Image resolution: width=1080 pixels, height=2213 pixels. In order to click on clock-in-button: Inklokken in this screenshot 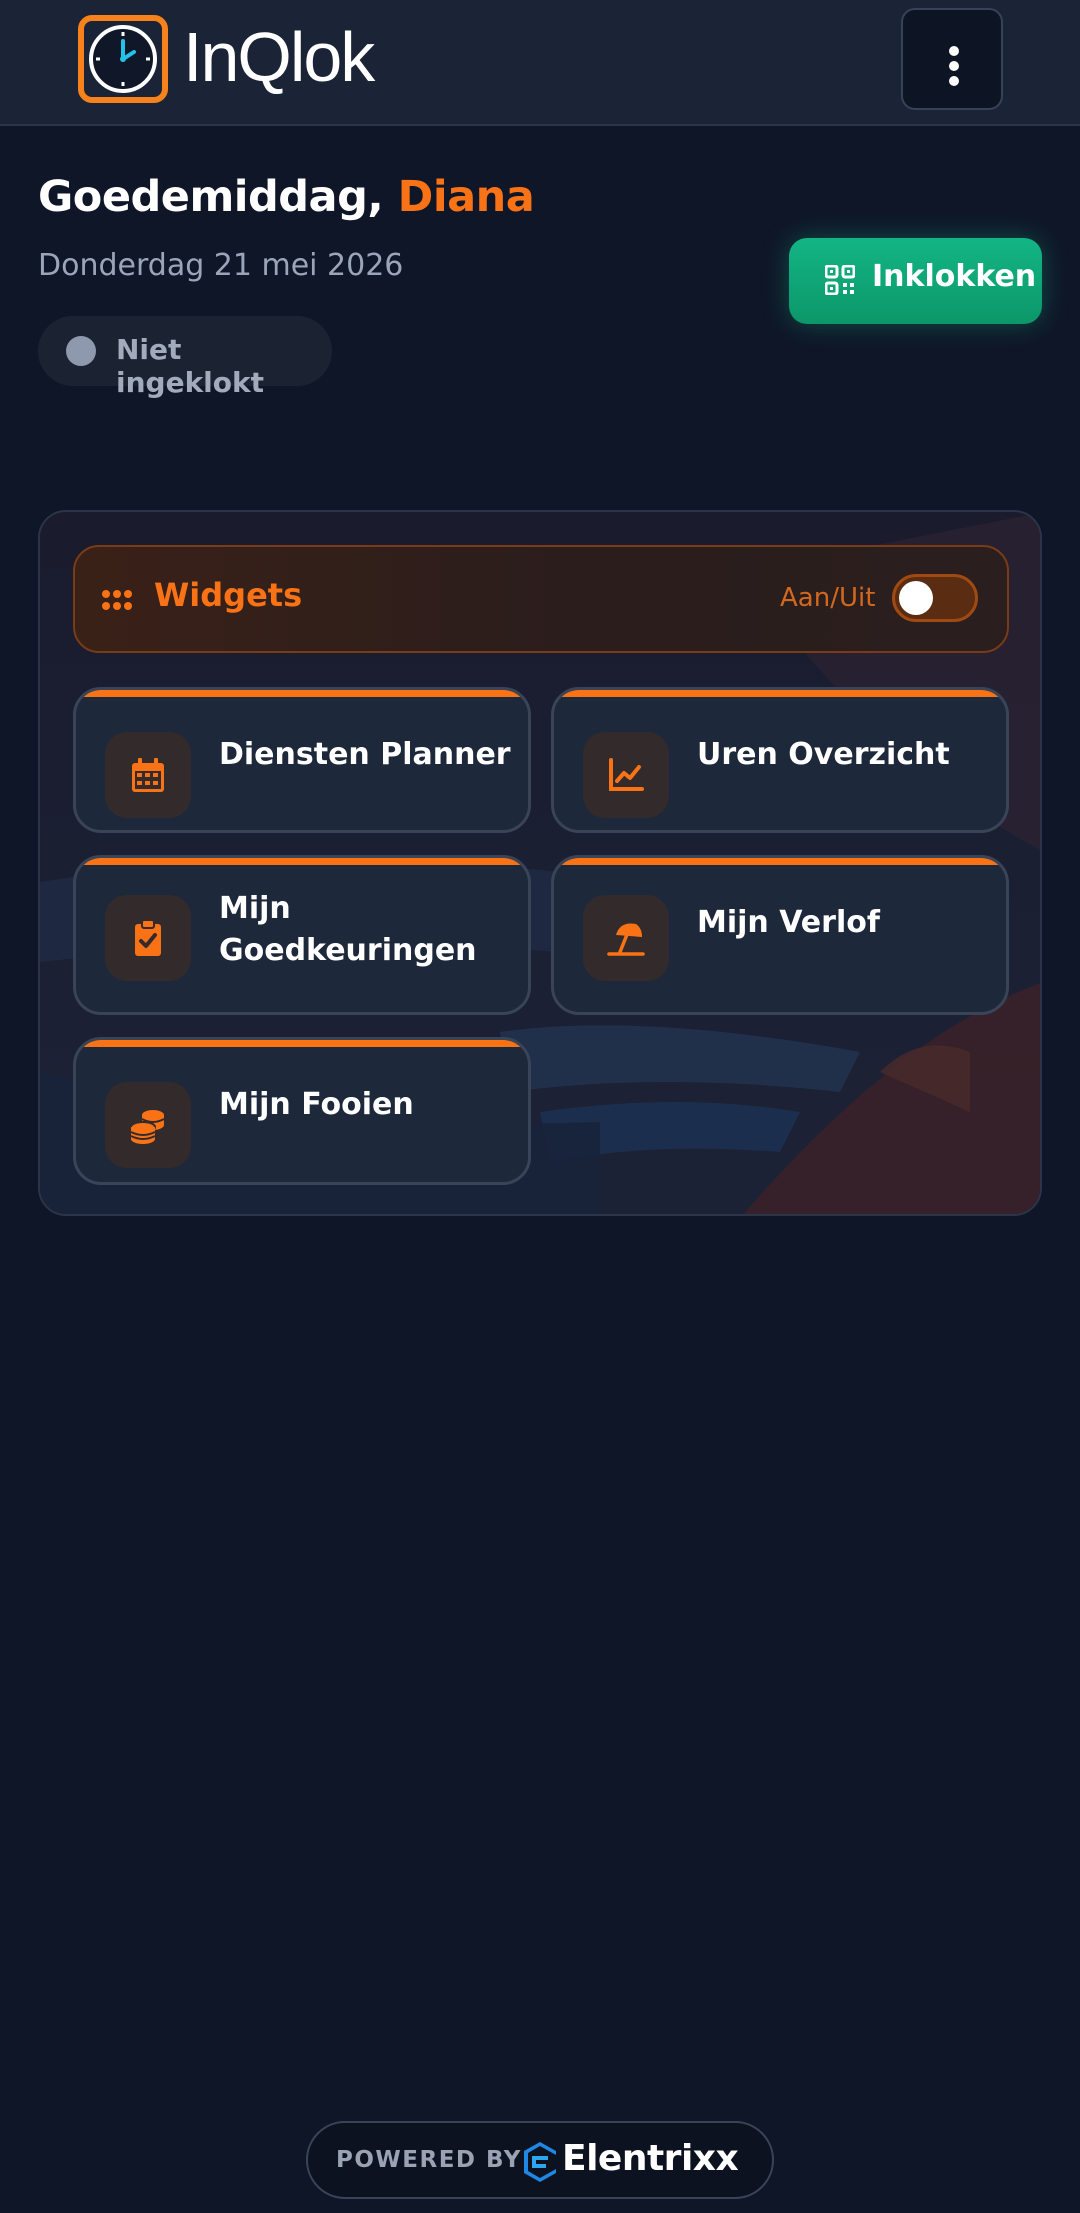, I will do `click(915, 281)`.